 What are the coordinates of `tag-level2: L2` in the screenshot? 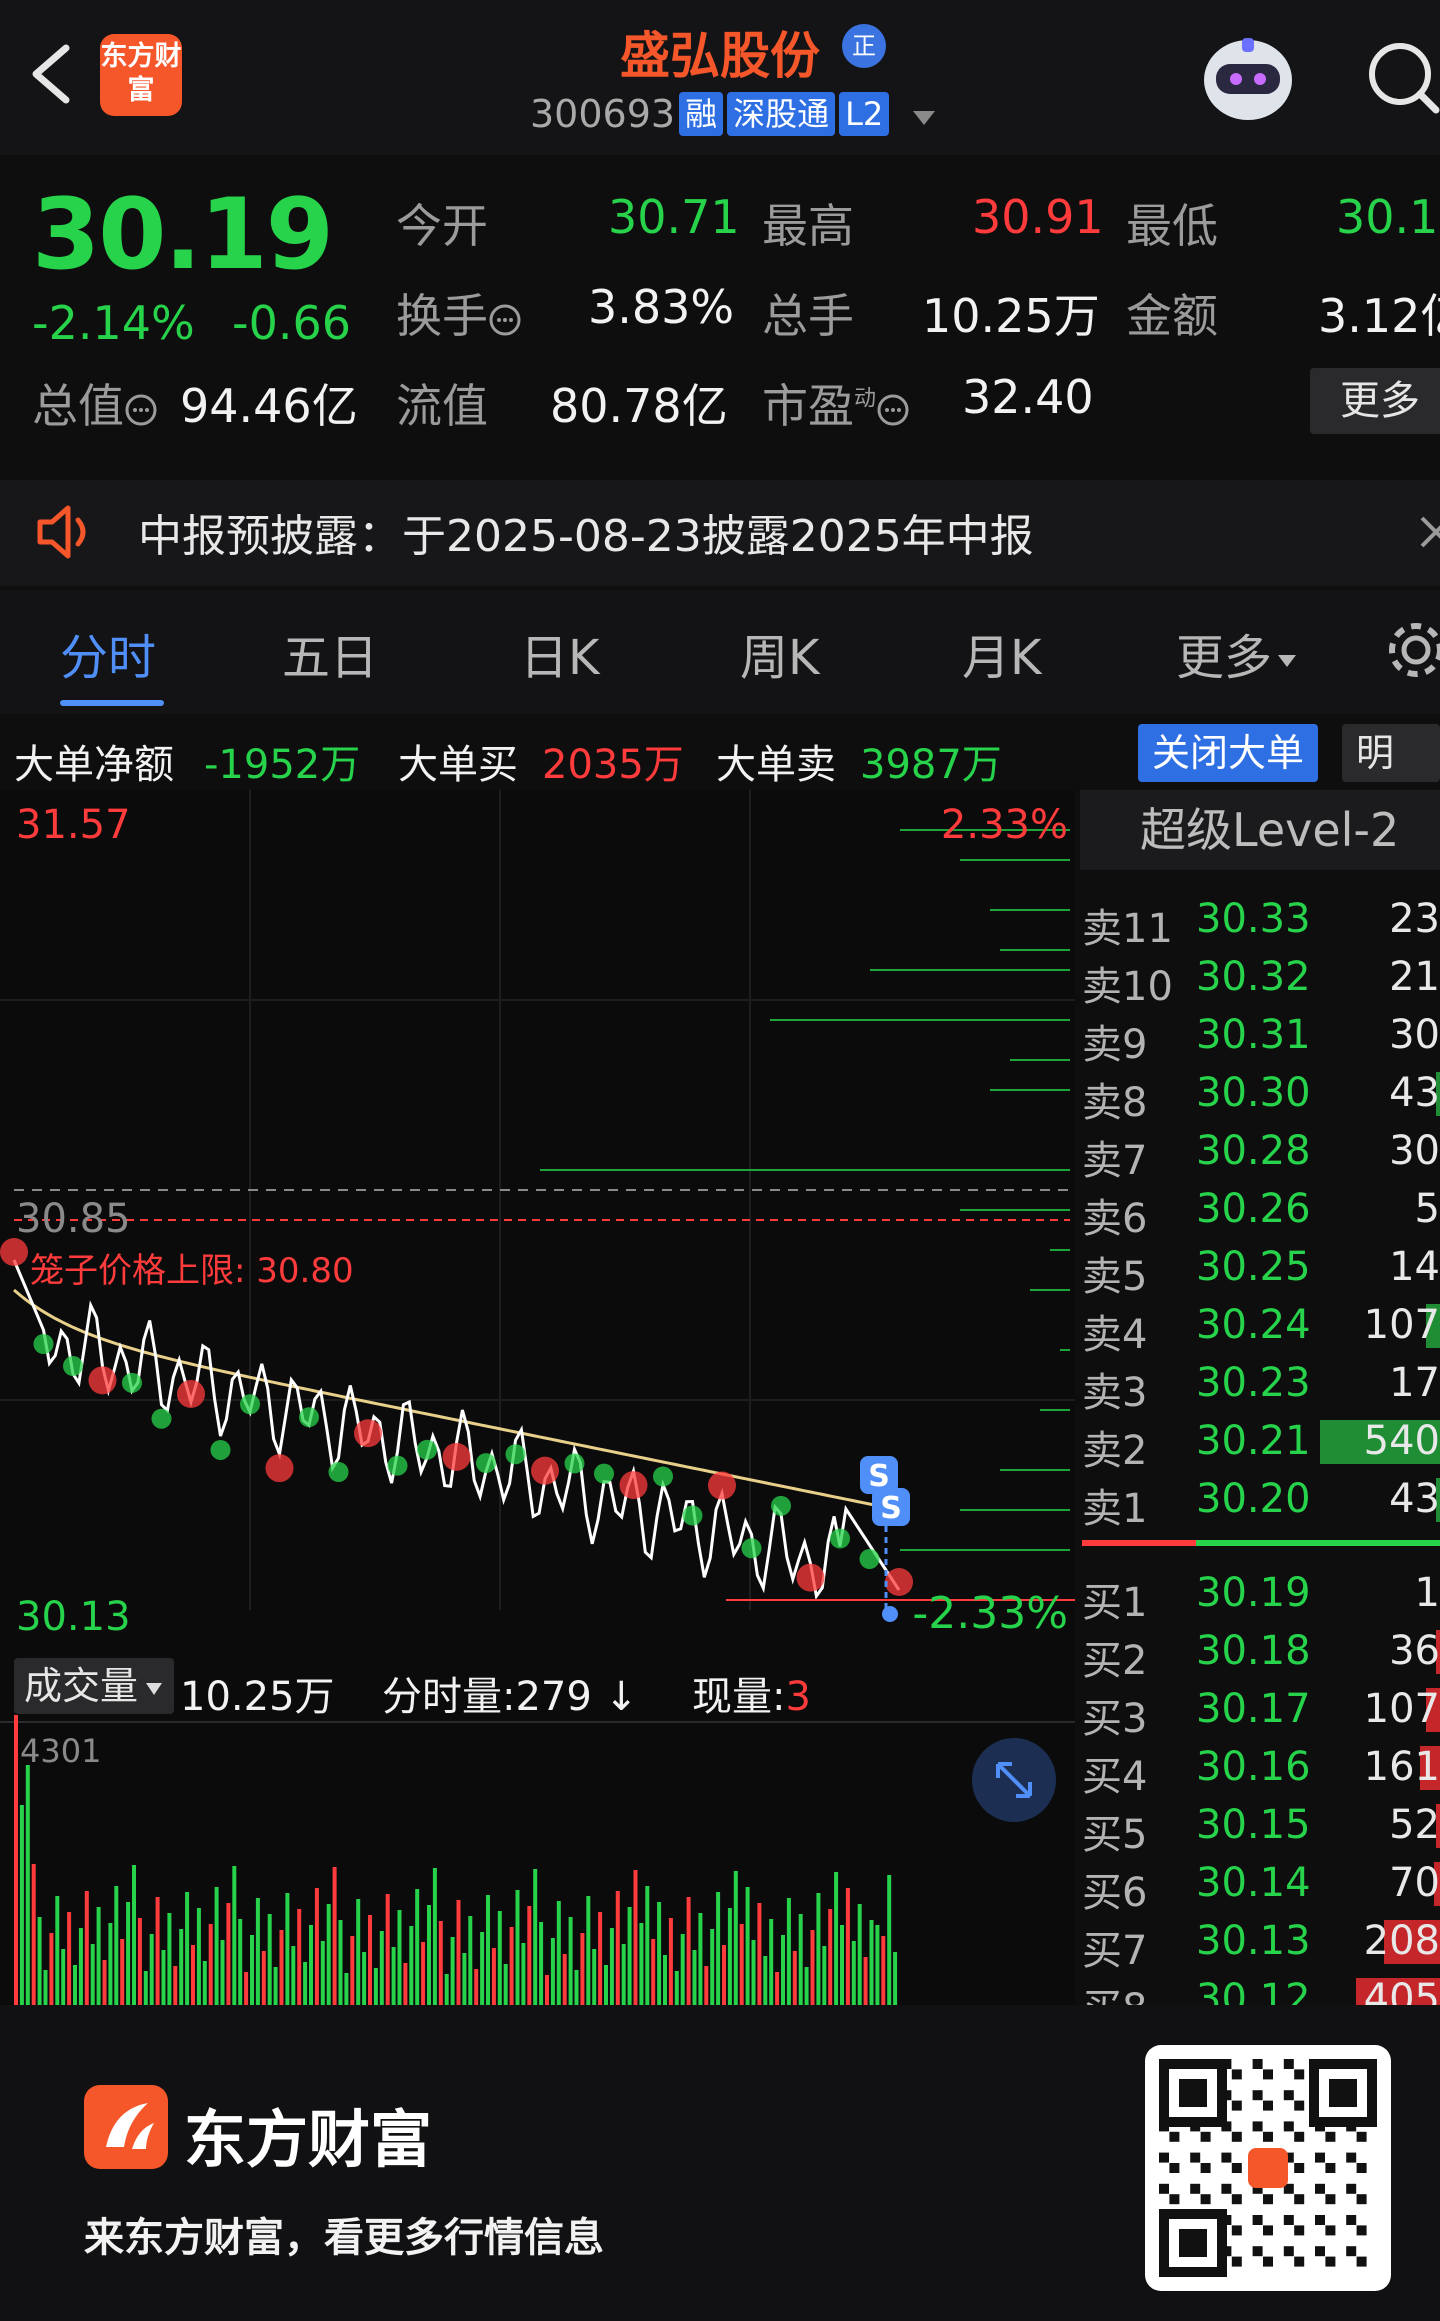 It's located at (864, 114).